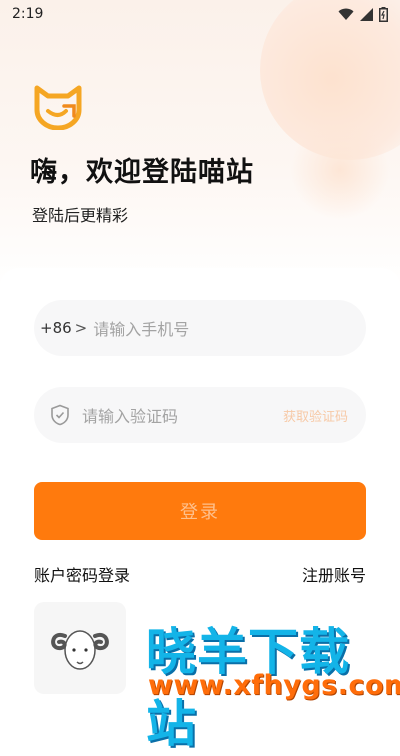  I want to click on cat-logo-icon, so click(58, 107).